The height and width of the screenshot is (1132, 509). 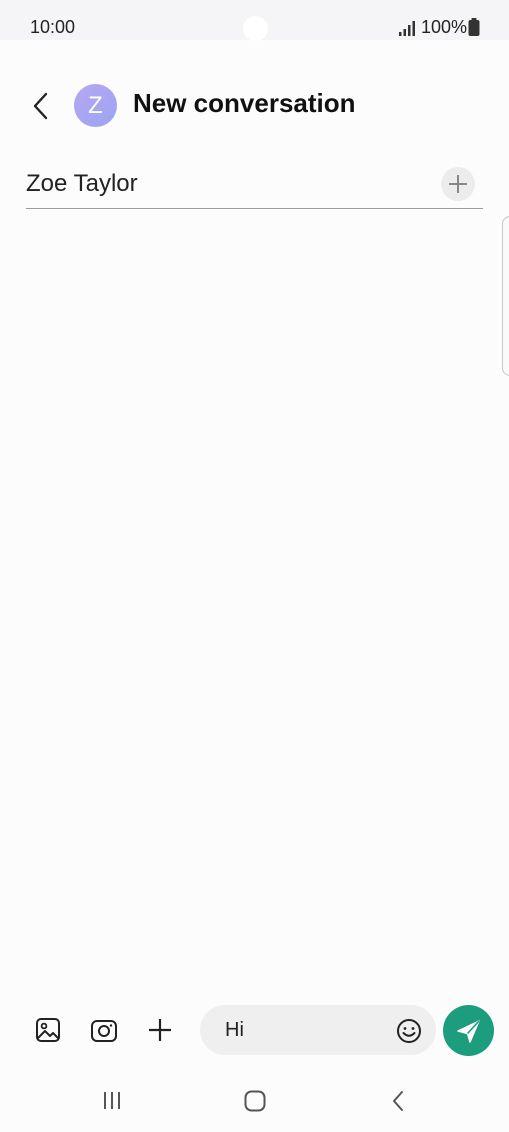 What do you see at coordinates (474, 27) in the screenshot?
I see `battery-icon` at bounding box center [474, 27].